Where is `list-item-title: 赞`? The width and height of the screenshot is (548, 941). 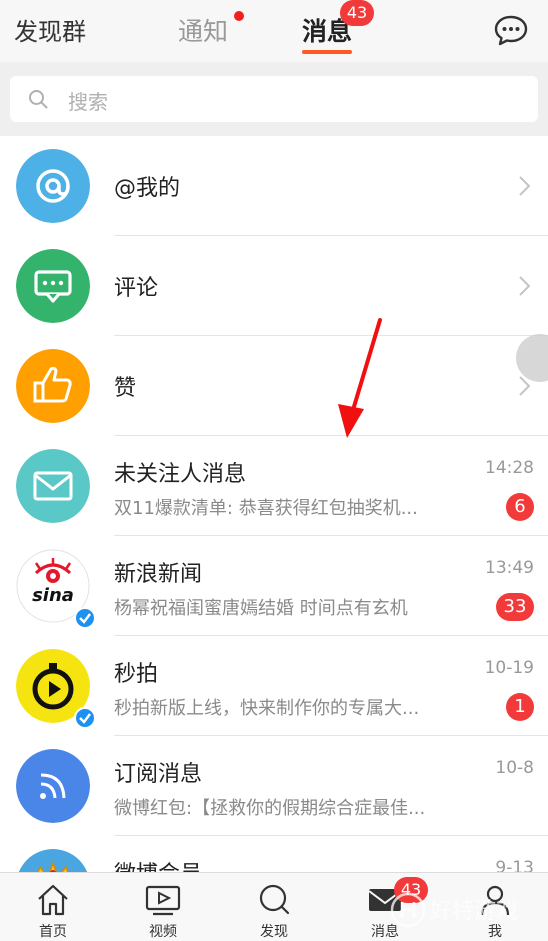 list-item-title: 赞 is located at coordinates (125, 388).